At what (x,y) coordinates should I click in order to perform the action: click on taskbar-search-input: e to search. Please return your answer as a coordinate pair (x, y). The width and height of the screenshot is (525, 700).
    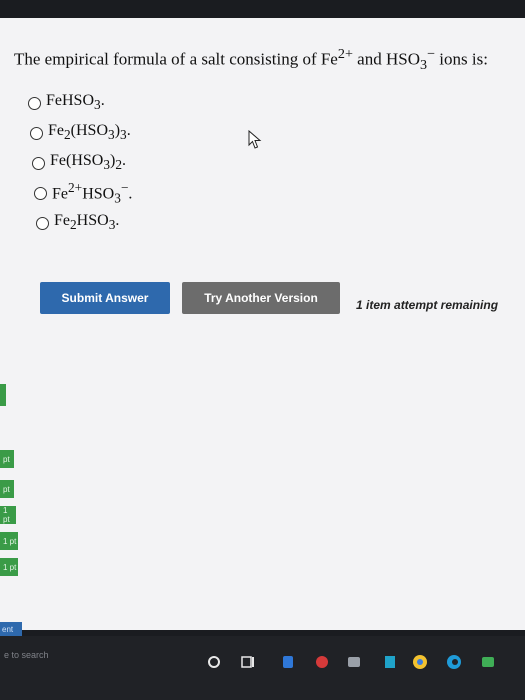
    Looking at the image, I should click on (26, 655).